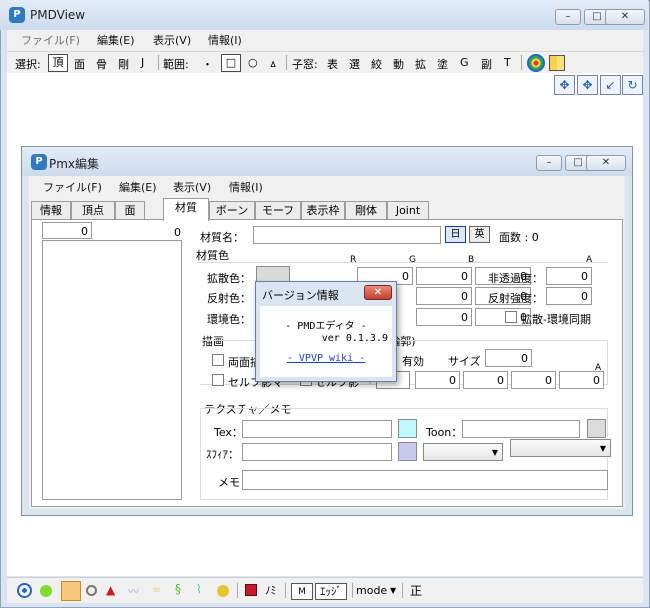  What do you see at coordinates (186, 209) in the screenshot?
I see `tab-material: 材質` at bounding box center [186, 209].